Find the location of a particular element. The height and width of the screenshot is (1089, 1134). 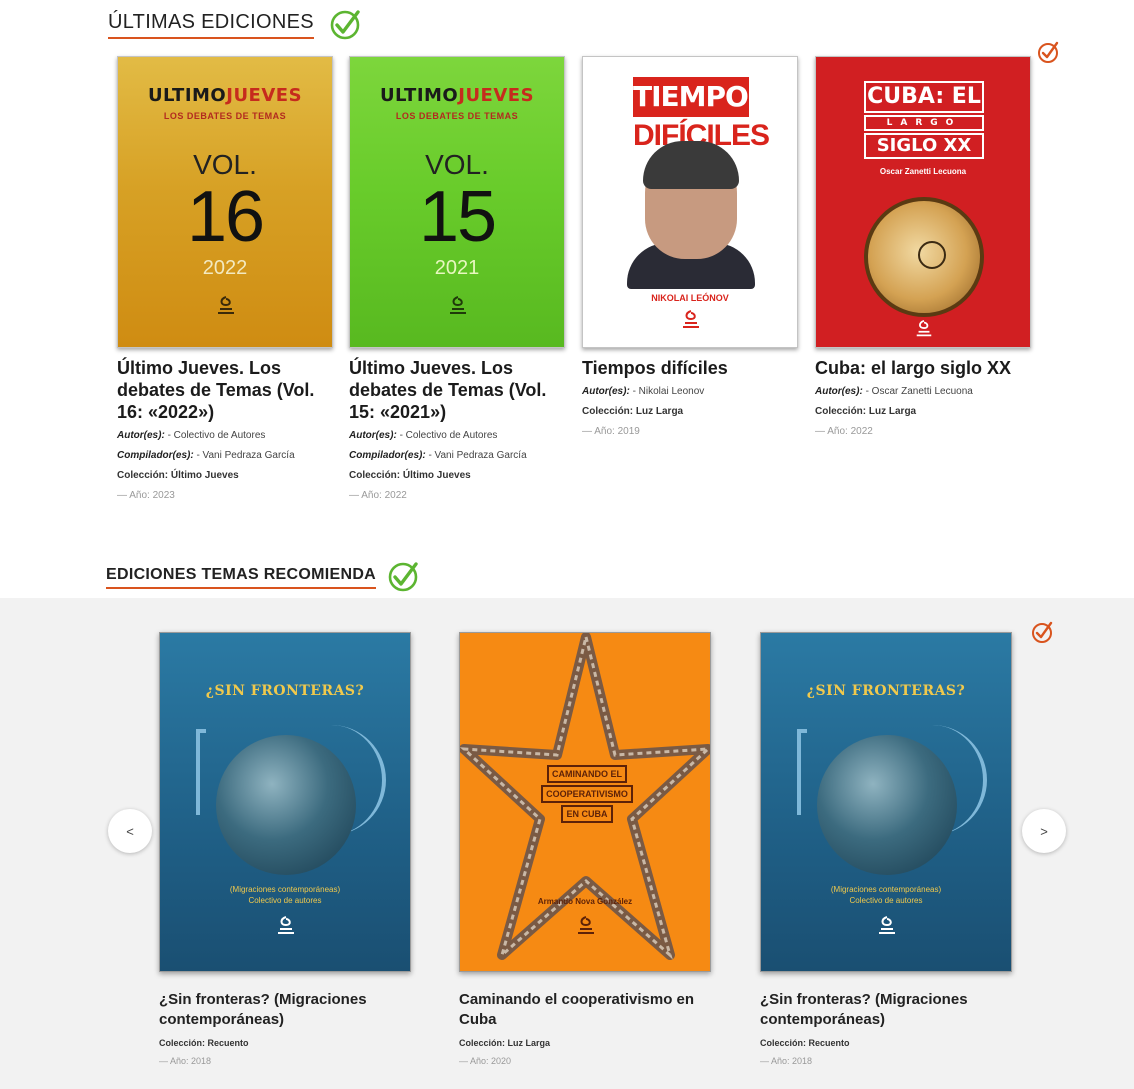

recommend-header: EDICIONES TEMAS RECOMIENDA is located at coordinates (263, 577).